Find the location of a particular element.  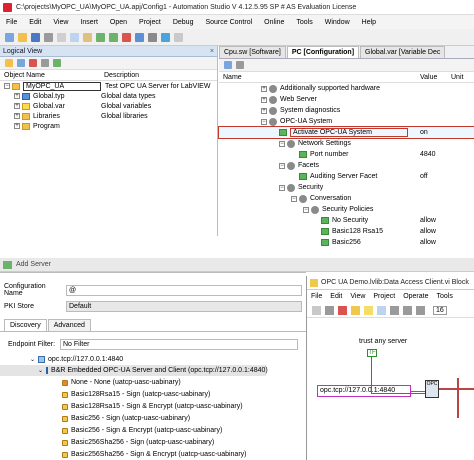

run-continuous-icon is located at coordinates (329, 310).